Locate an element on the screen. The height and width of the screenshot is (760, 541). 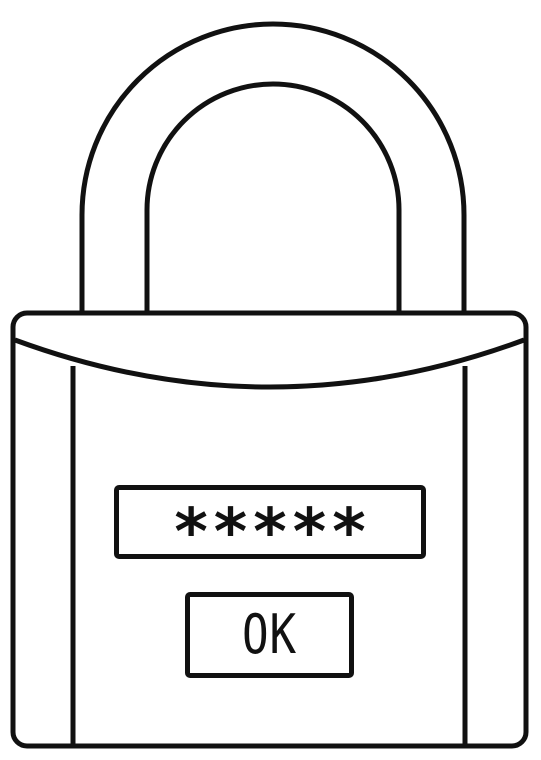
ok-button: OK is located at coordinates (269, 635).